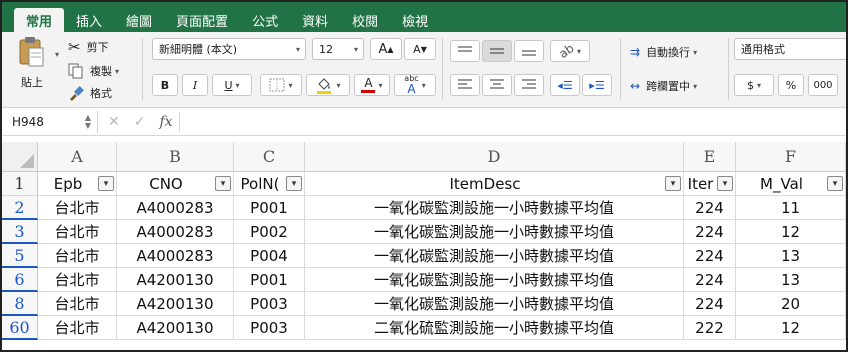  Describe the element at coordinates (232, 85) in the screenshot. I see `underline-button: U ▾` at that location.